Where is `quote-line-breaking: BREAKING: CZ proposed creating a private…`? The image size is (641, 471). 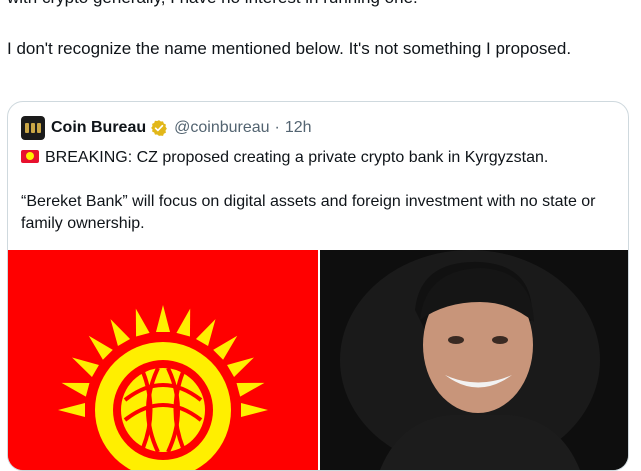
quote-line-breaking: BREAKING: CZ proposed creating a private… is located at coordinates (316, 158).